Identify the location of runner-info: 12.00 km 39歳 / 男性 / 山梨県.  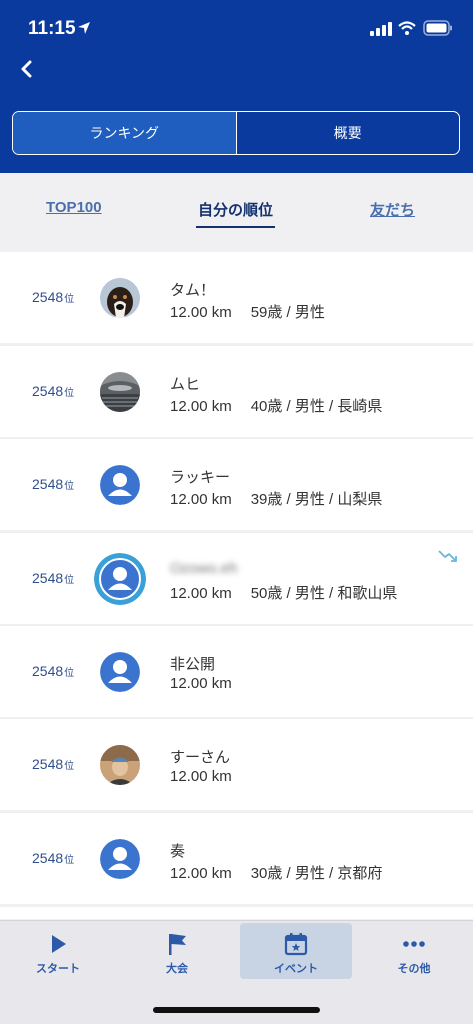
(276, 499).